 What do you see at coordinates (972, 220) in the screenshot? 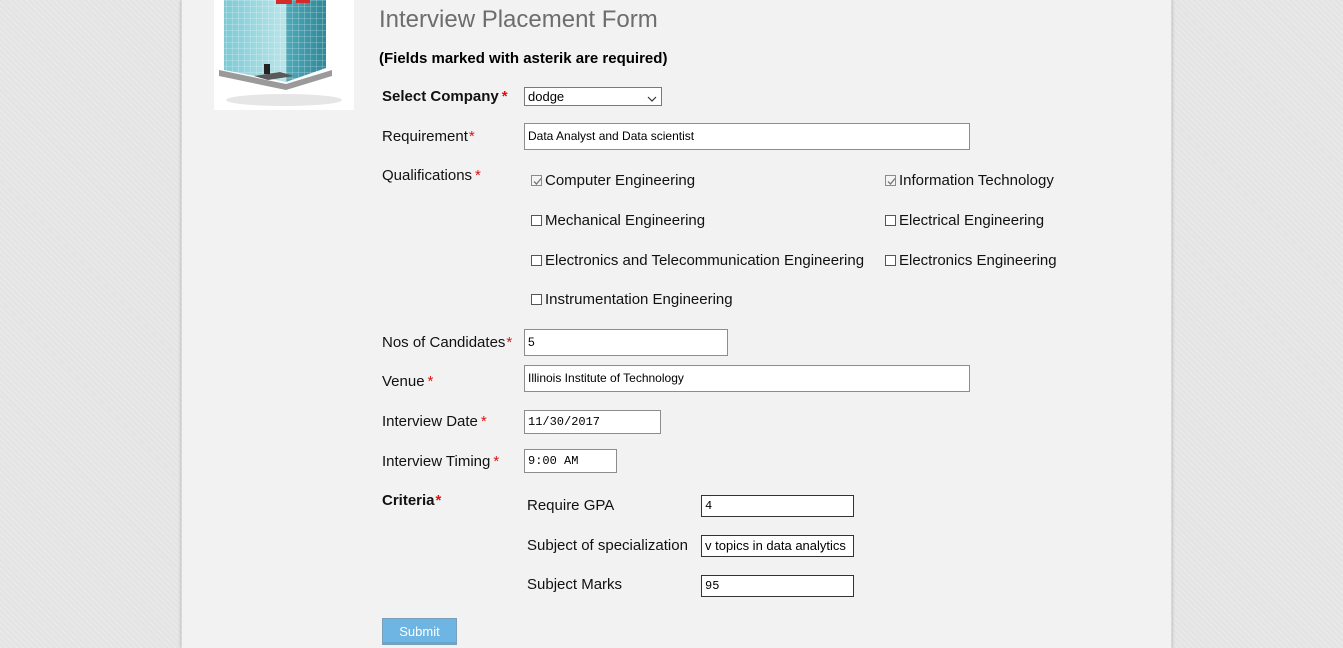
I see `checkbox-label: Electrical Engineering` at bounding box center [972, 220].